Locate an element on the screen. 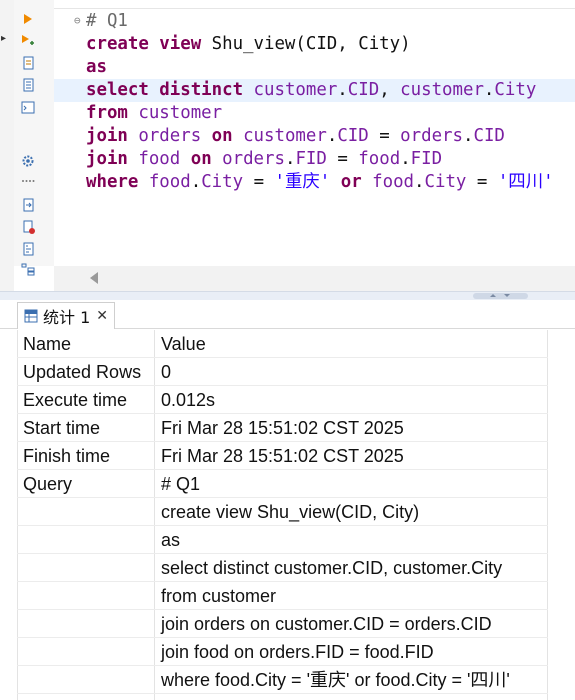  code-token: Shu_view(CID, City) is located at coordinates (311, 44).